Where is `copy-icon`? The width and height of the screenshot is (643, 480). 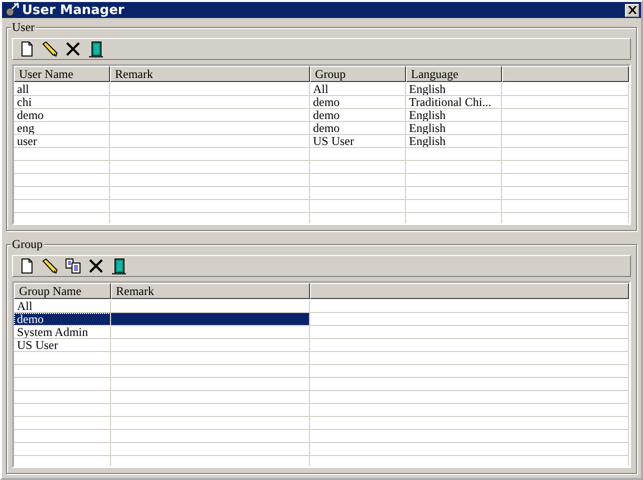 copy-icon is located at coordinates (73, 266).